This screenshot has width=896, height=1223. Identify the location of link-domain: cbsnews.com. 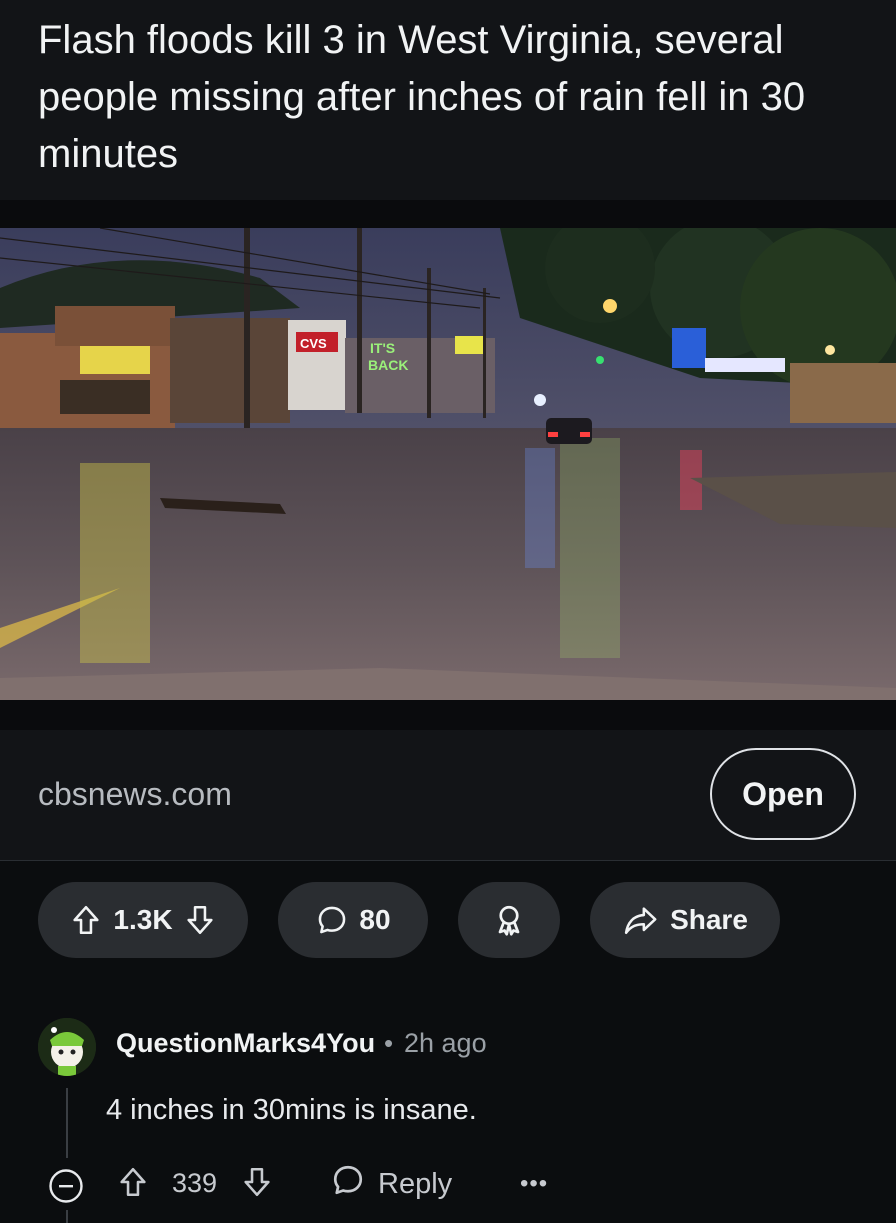
(135, 794).